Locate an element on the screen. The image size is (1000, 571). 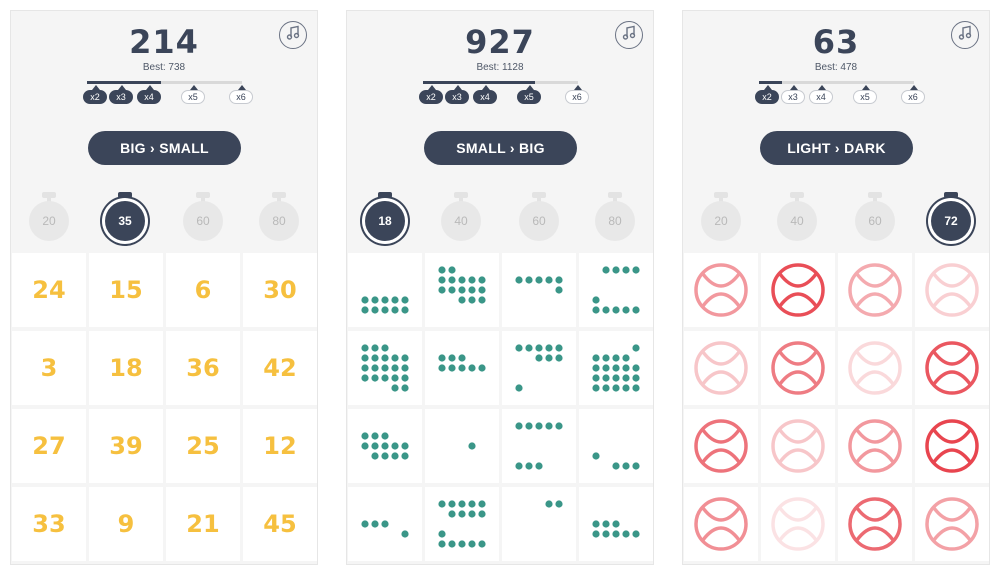
best-score: Best: 738 is located at coordinates (164, 67).